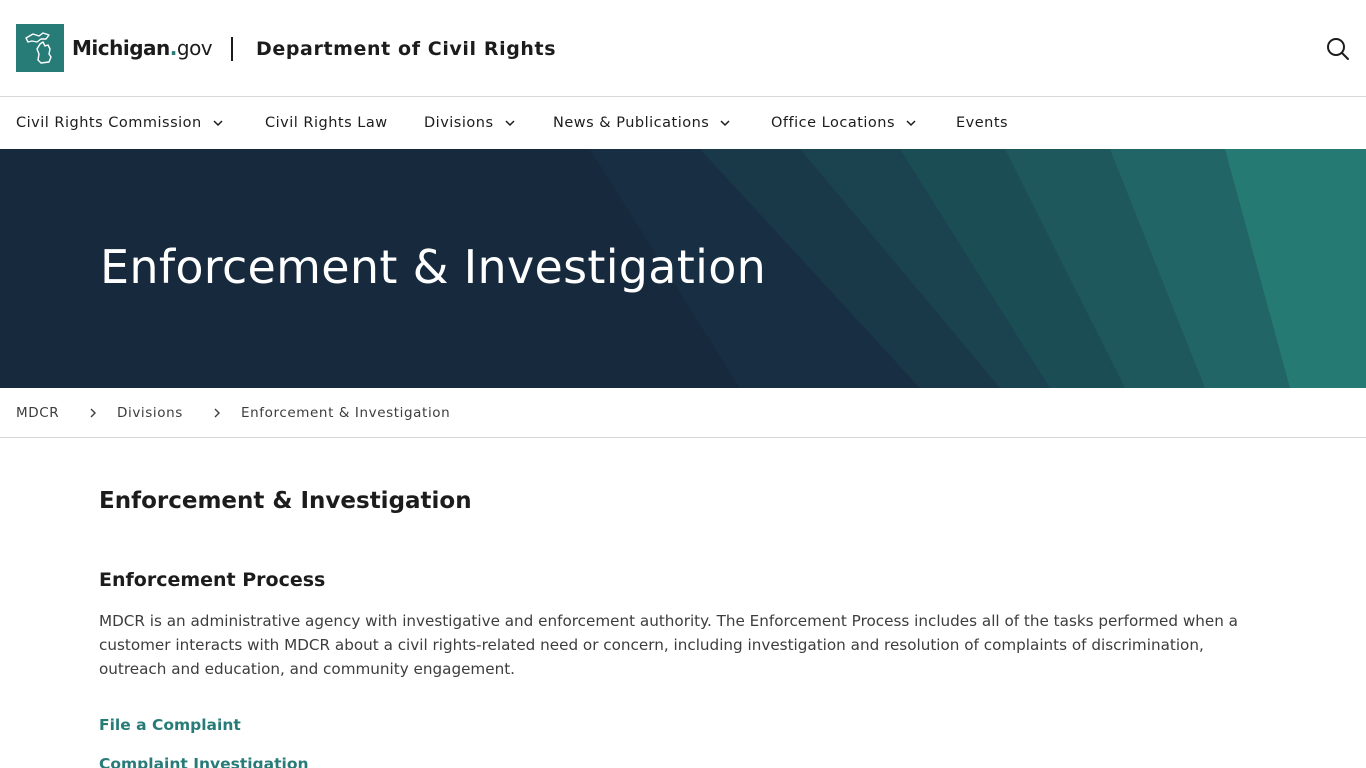  Describe the element at coordinates (232, 49) in the screenshot. I see `logo-divider` at that location.